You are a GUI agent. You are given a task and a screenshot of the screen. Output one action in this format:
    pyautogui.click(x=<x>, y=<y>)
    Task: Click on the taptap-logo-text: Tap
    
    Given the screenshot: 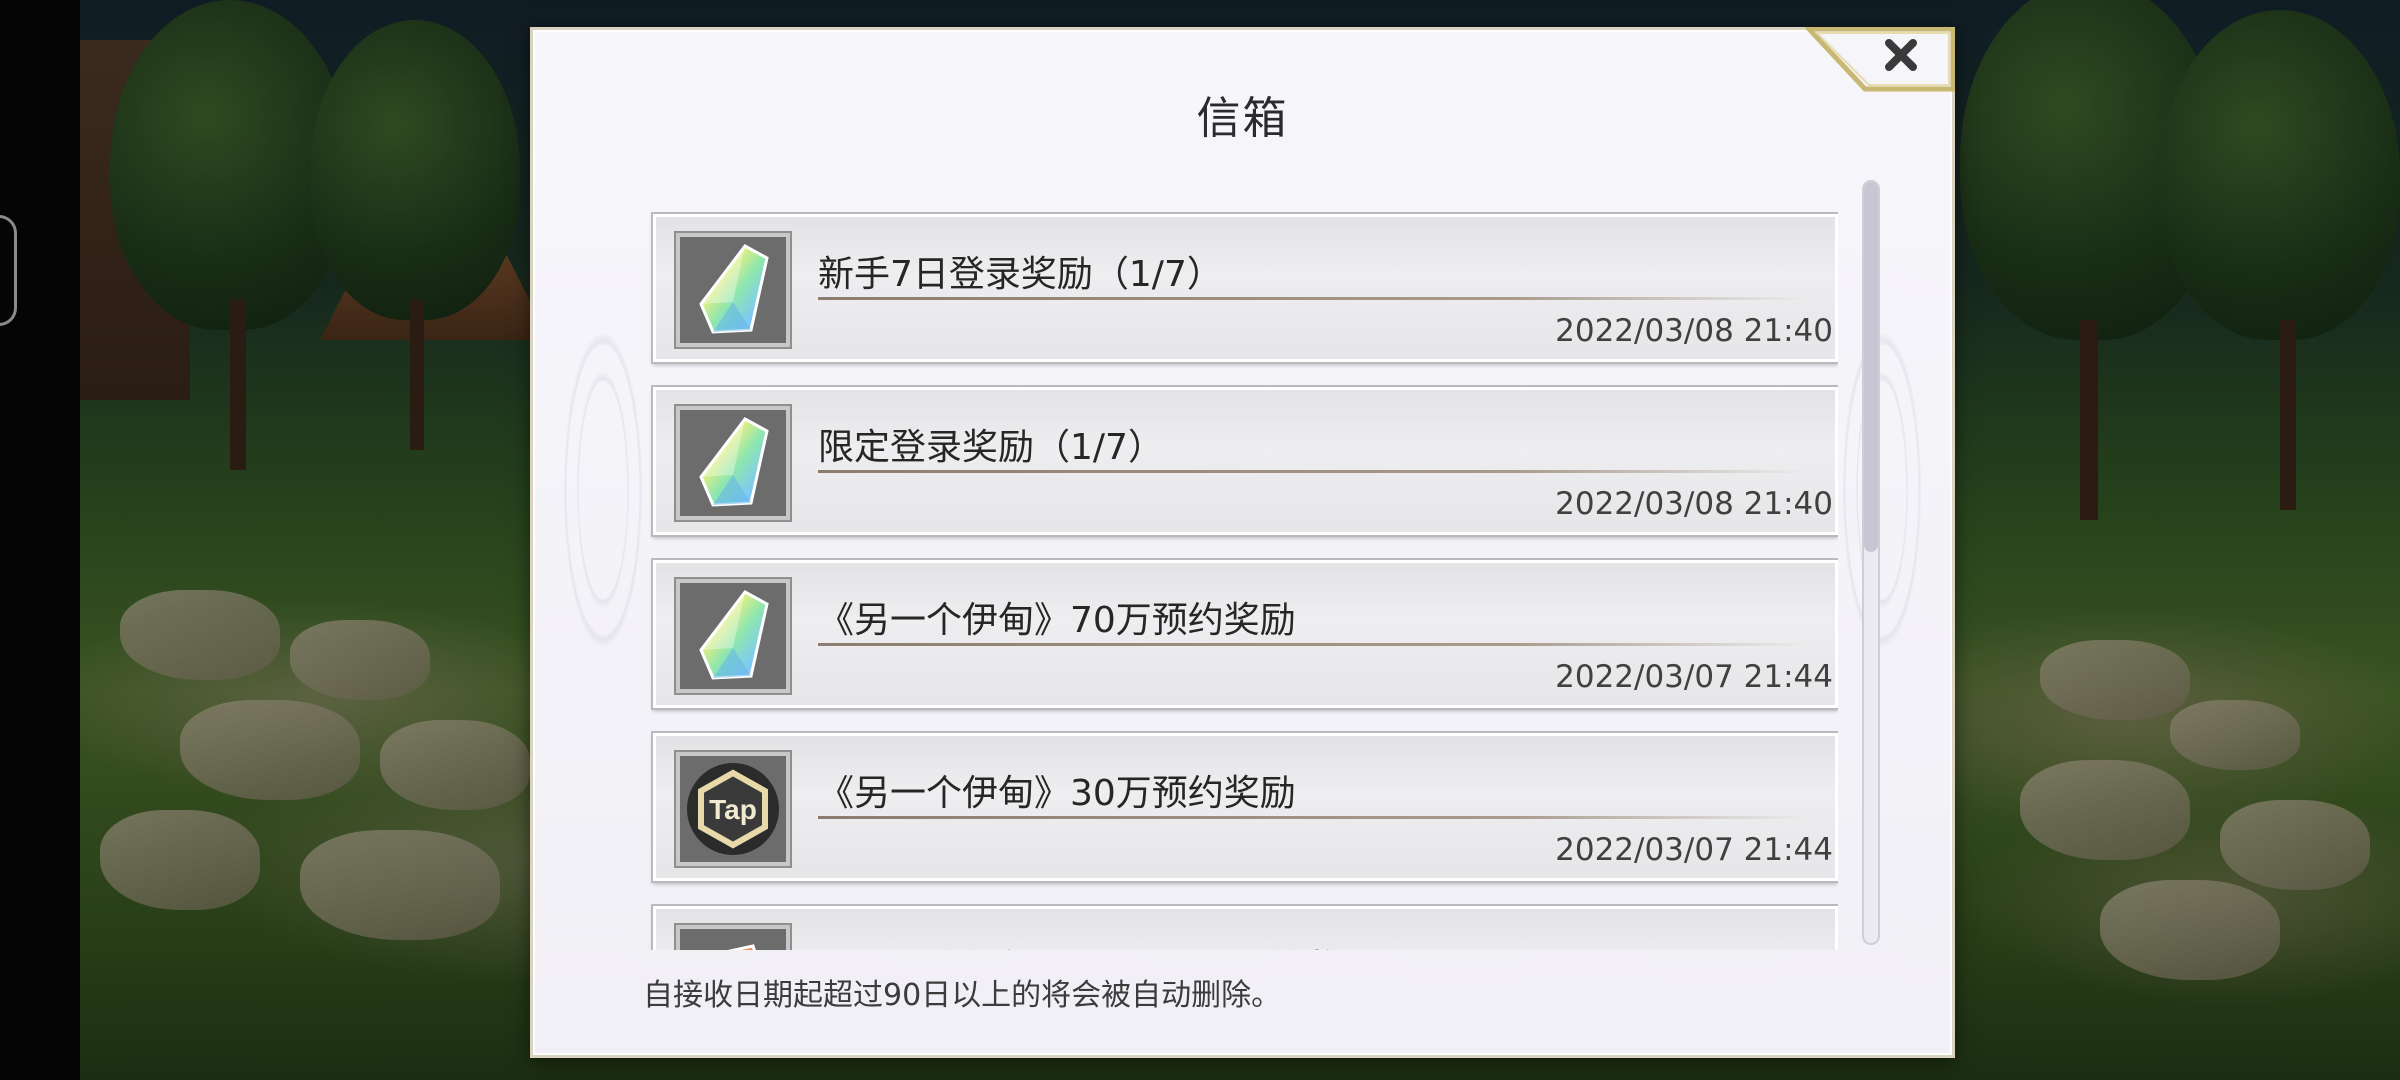 What is the action you would take?
    pyautogui.click(x=733, y=809)
    